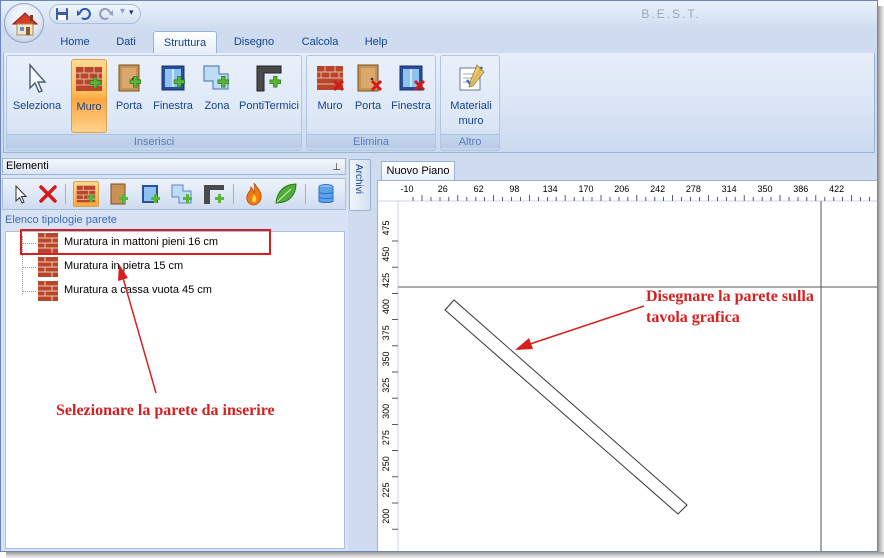 The width and height of the screenshot is (884, 558). What do you see at coordinates (336, 167) in the screenshot?
I see `pin-icon: ⊥` at bounding box center [336, 167].